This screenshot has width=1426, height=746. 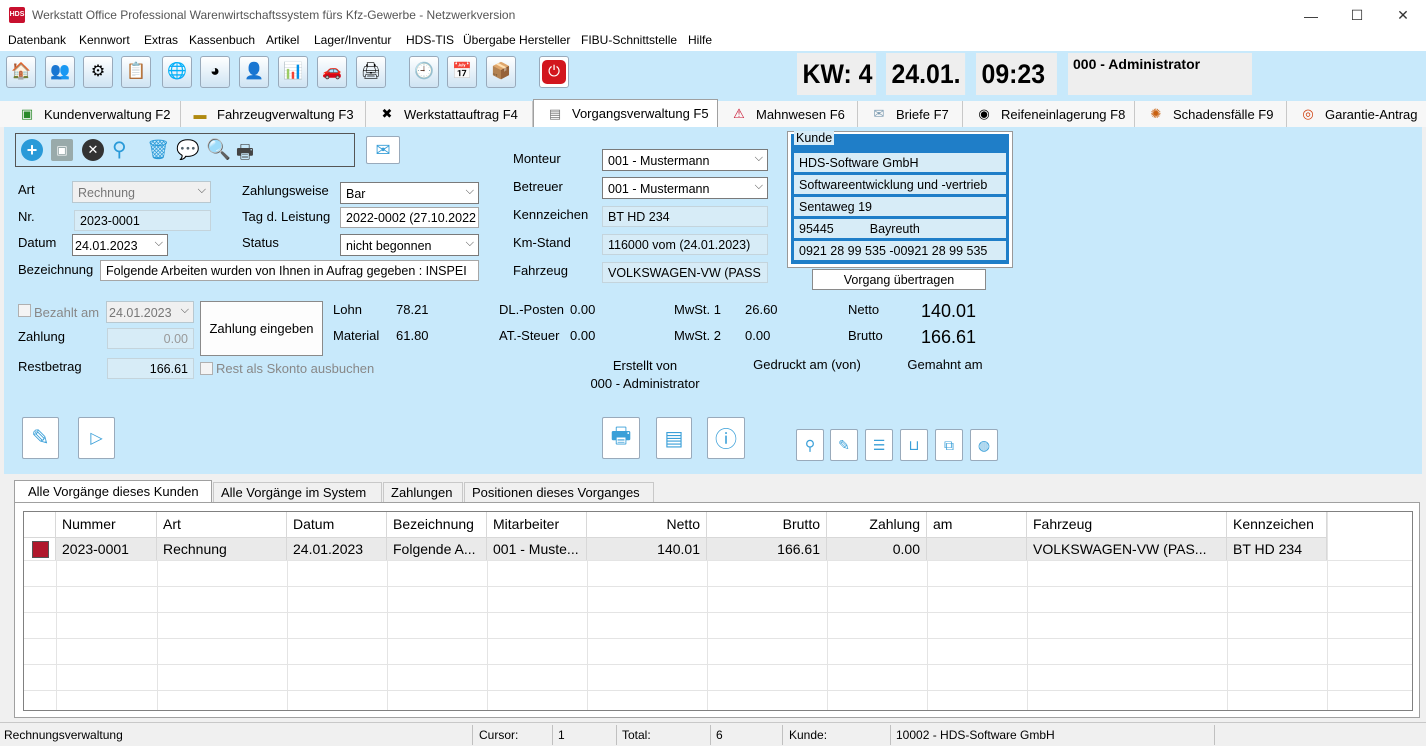 I want to click on col-art: Art, so click(x=222, y=525).